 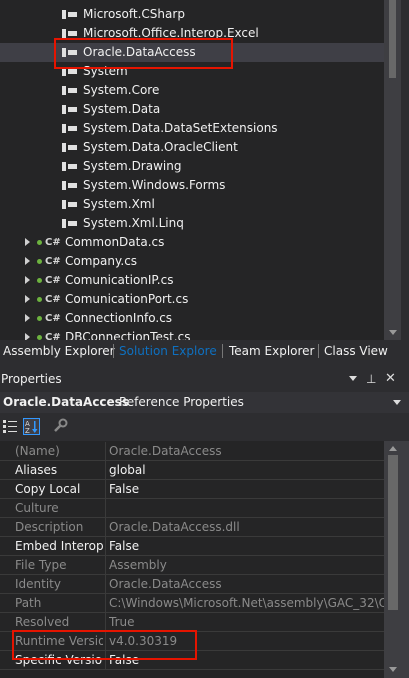 I want to click on file-label: DBConnectionTest.cs, so click(x=128, y=335).